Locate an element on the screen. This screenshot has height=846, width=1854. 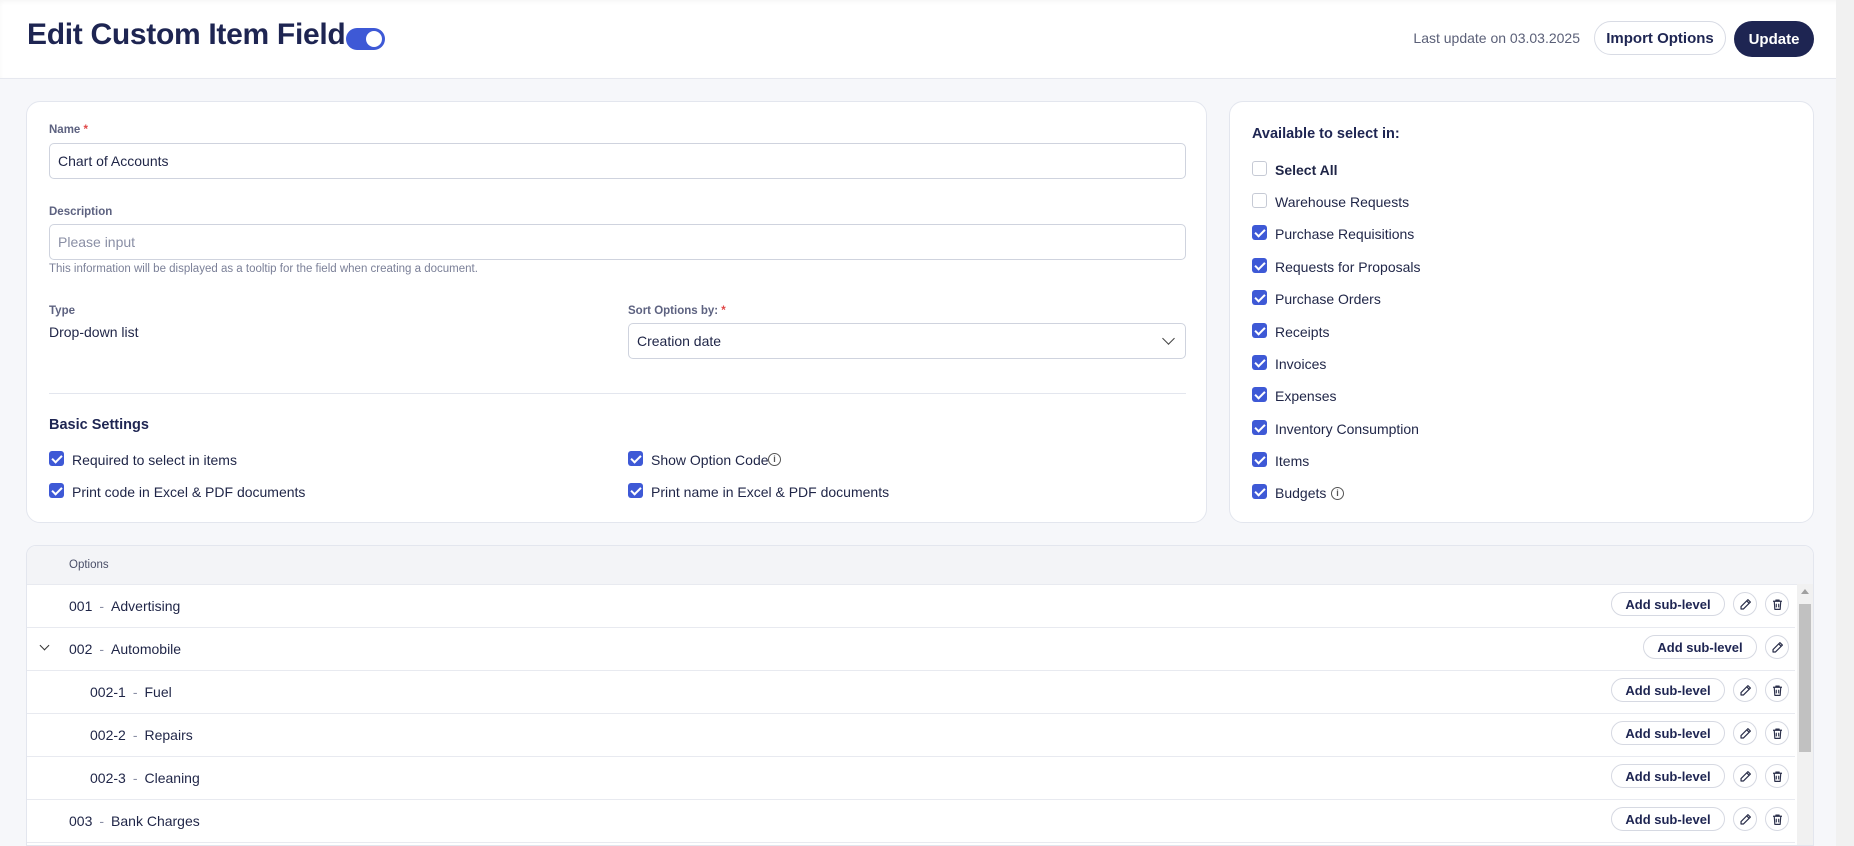
description-label: Description is located at coordinates (81, 212).